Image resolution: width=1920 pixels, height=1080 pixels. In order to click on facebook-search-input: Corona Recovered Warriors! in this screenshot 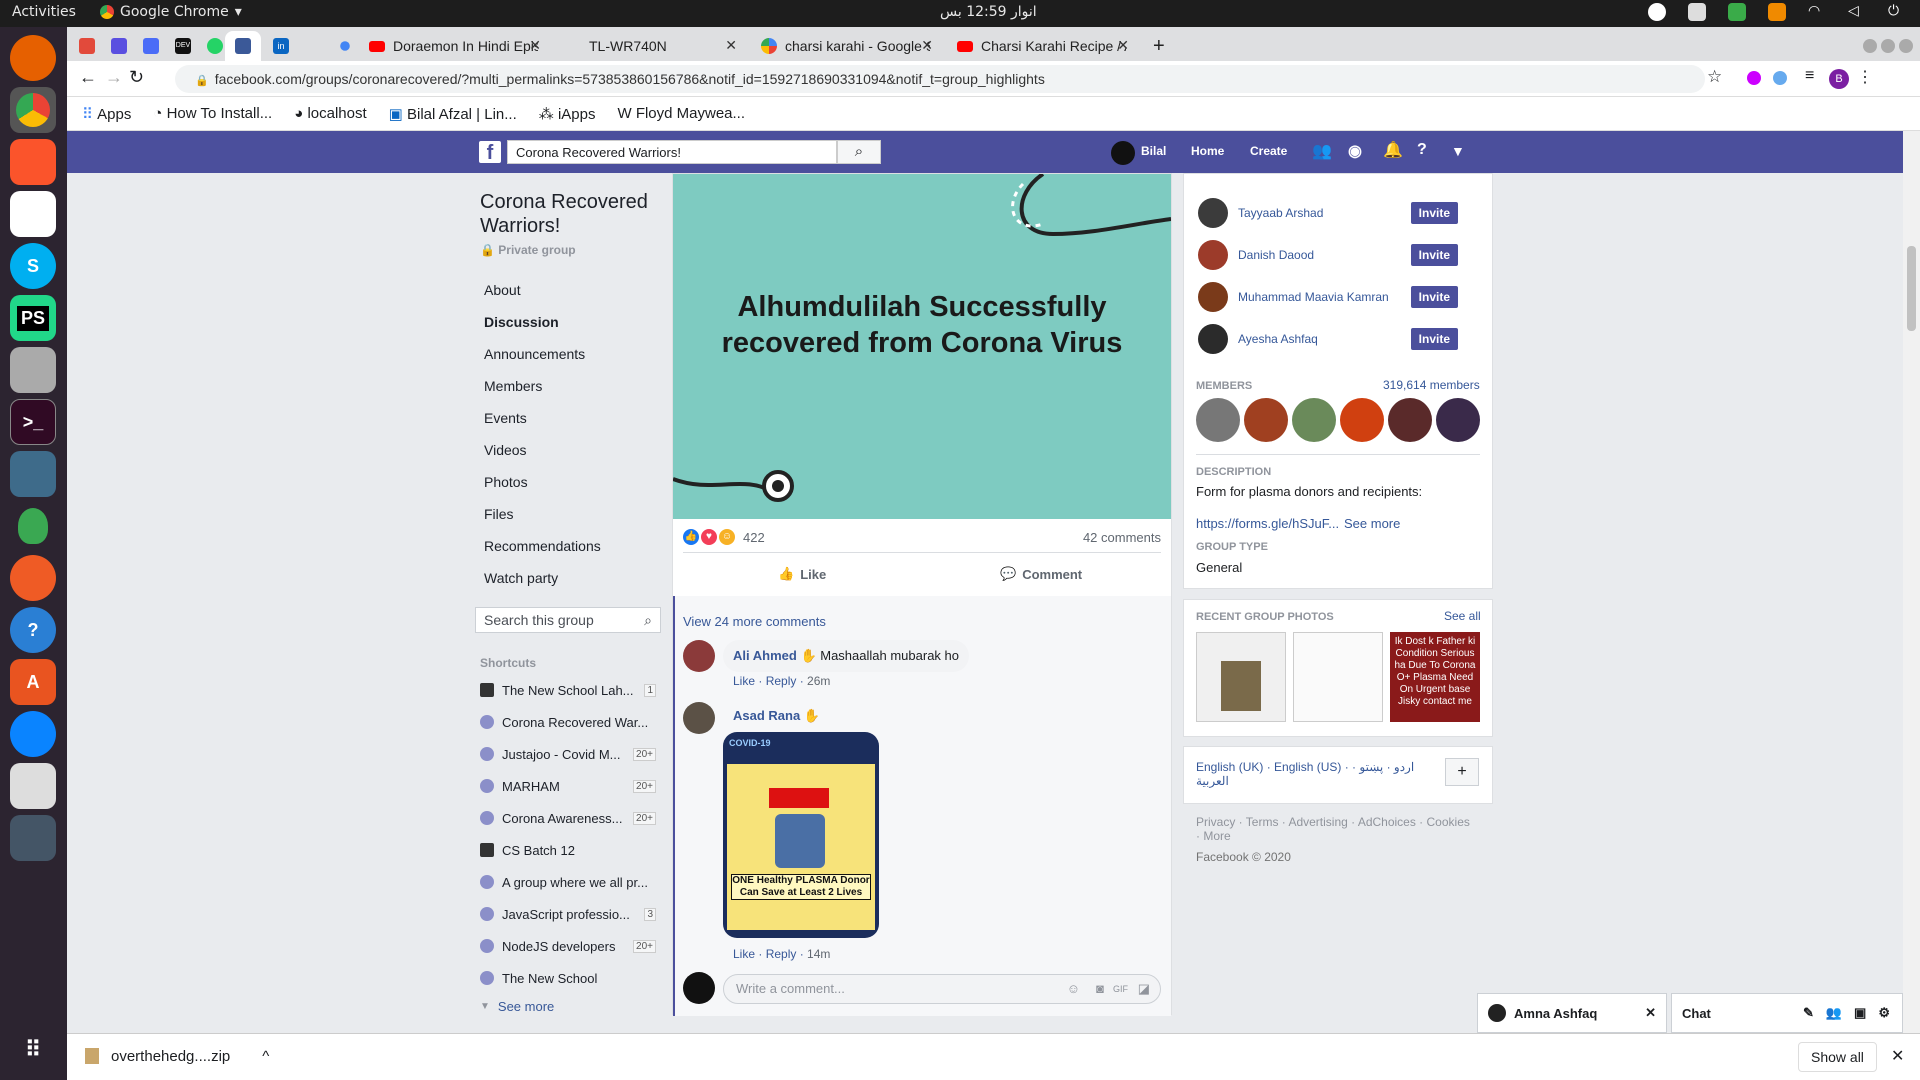, I will do `click(672, 152)`.